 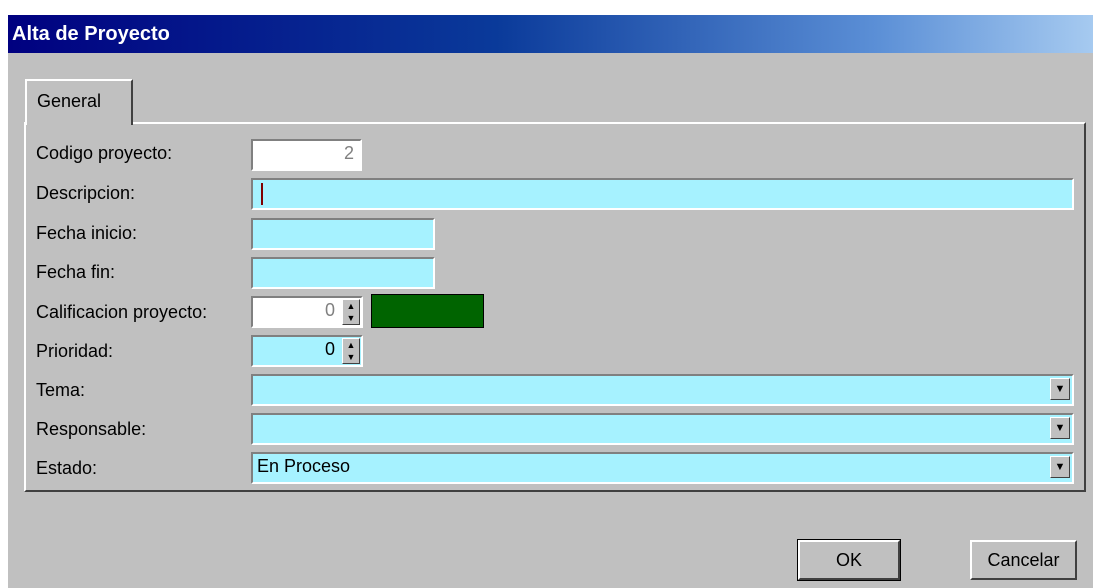 What do you see at coordinates (1023, 560) in the screenshot?
I see `cancel-button: Cancelar` at bounding box center [1023, 560].